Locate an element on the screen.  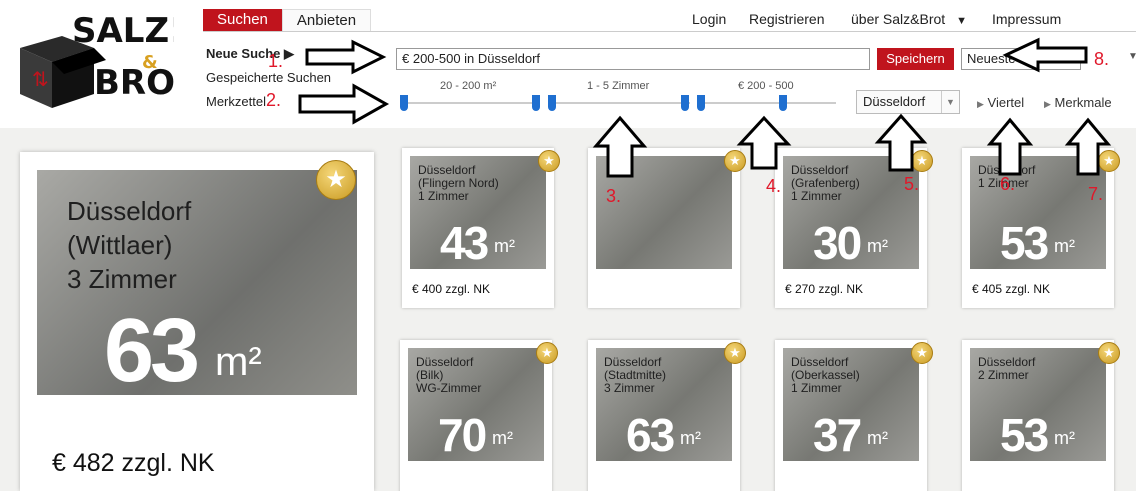
district-link: ▶ Viertel is located at coordinates (1000, 102).